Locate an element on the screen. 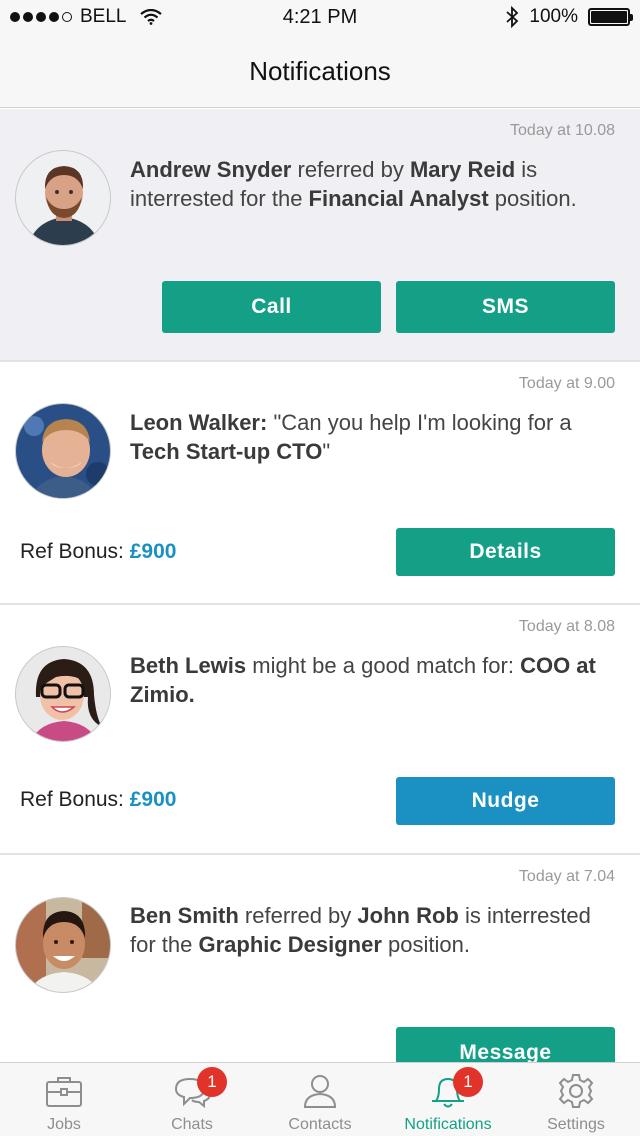 The width and height of the screenshot is (640, 1136). tab-settings: Settings is located at coordinates (576, 1099).